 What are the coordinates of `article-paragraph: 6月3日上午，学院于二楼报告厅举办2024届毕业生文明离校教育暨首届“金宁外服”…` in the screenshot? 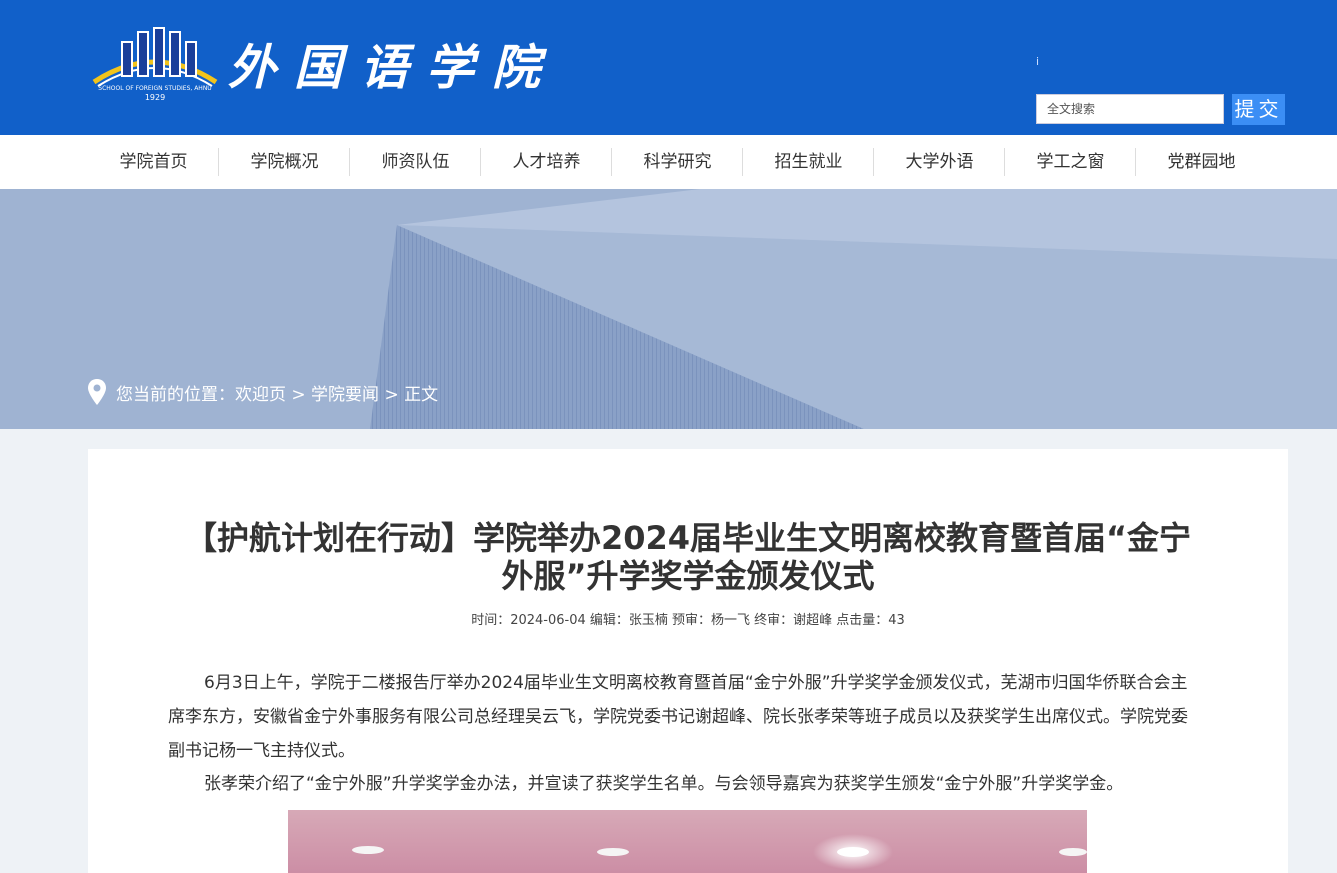 It's located at (678, 717).